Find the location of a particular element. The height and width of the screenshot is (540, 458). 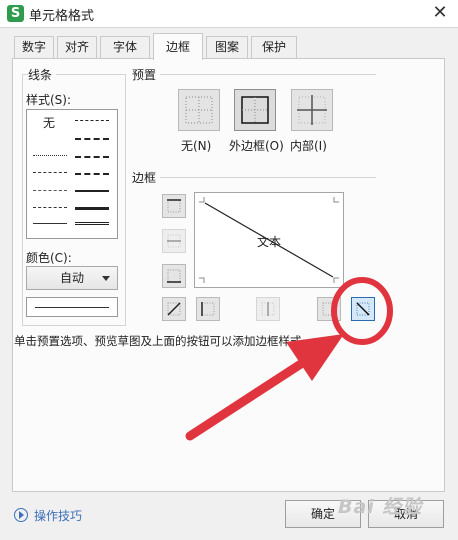

preset-inside-button is located at coordinates (312, 110).